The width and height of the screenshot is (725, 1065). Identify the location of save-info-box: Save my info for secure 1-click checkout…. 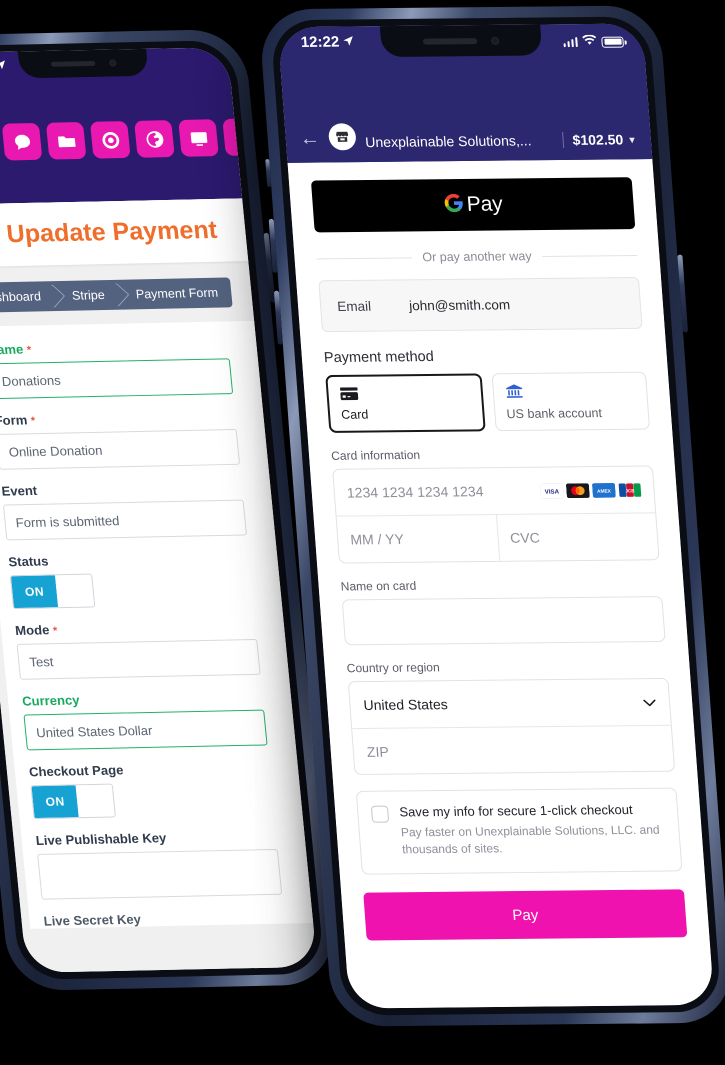
(519, 831).